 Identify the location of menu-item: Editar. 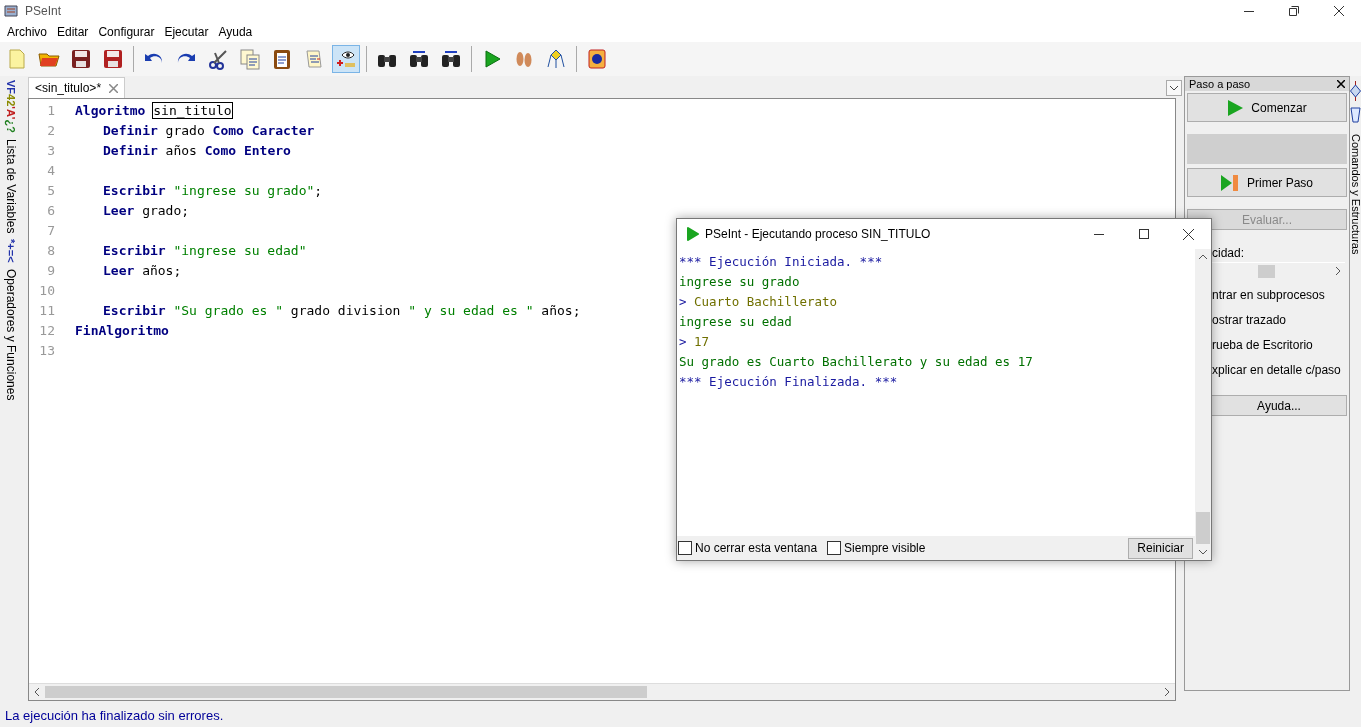
(73, 32).